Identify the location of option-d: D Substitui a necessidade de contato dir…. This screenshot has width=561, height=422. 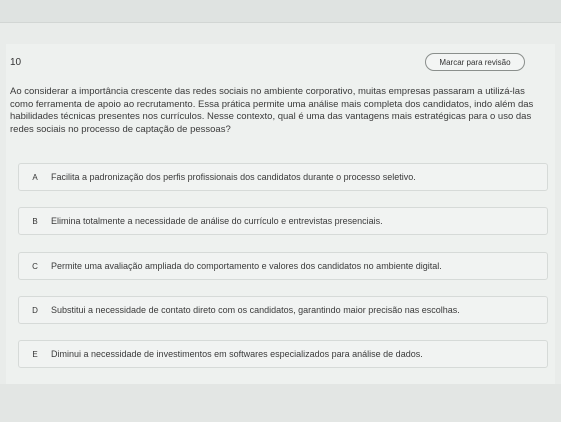
(283, 310).